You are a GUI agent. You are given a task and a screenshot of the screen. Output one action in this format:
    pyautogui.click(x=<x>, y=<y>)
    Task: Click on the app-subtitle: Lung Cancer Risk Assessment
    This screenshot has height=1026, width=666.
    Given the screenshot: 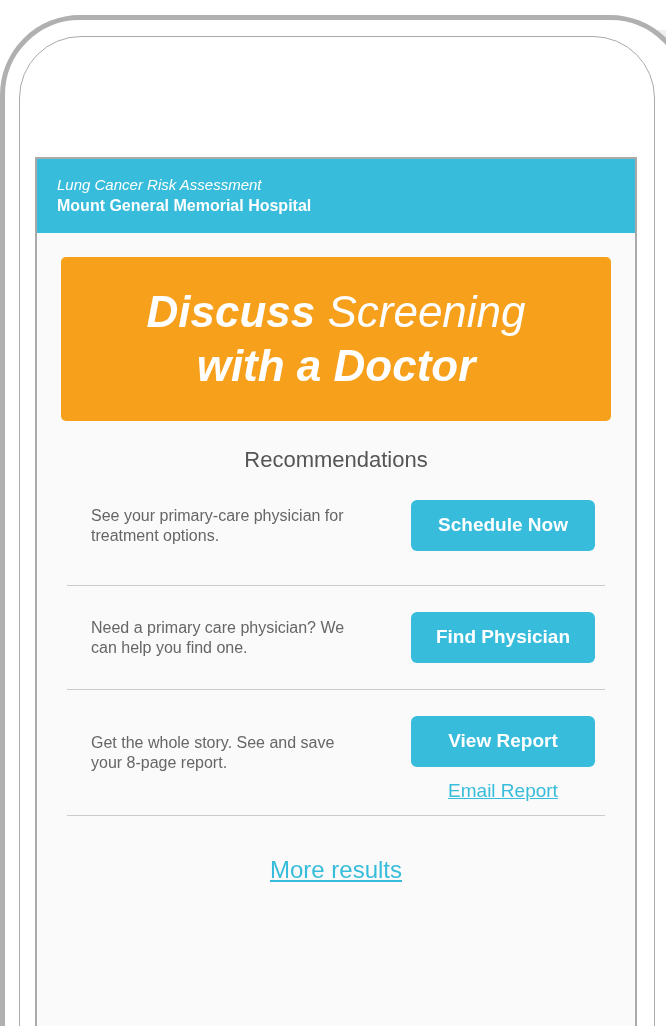 What is the action you would take?
    pyautogui.click(x=160, y=185)
    